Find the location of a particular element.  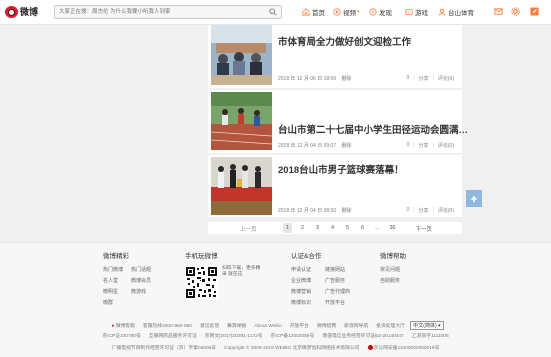

footer-heading: 微博帮助 is located at coordinates (393, 256).